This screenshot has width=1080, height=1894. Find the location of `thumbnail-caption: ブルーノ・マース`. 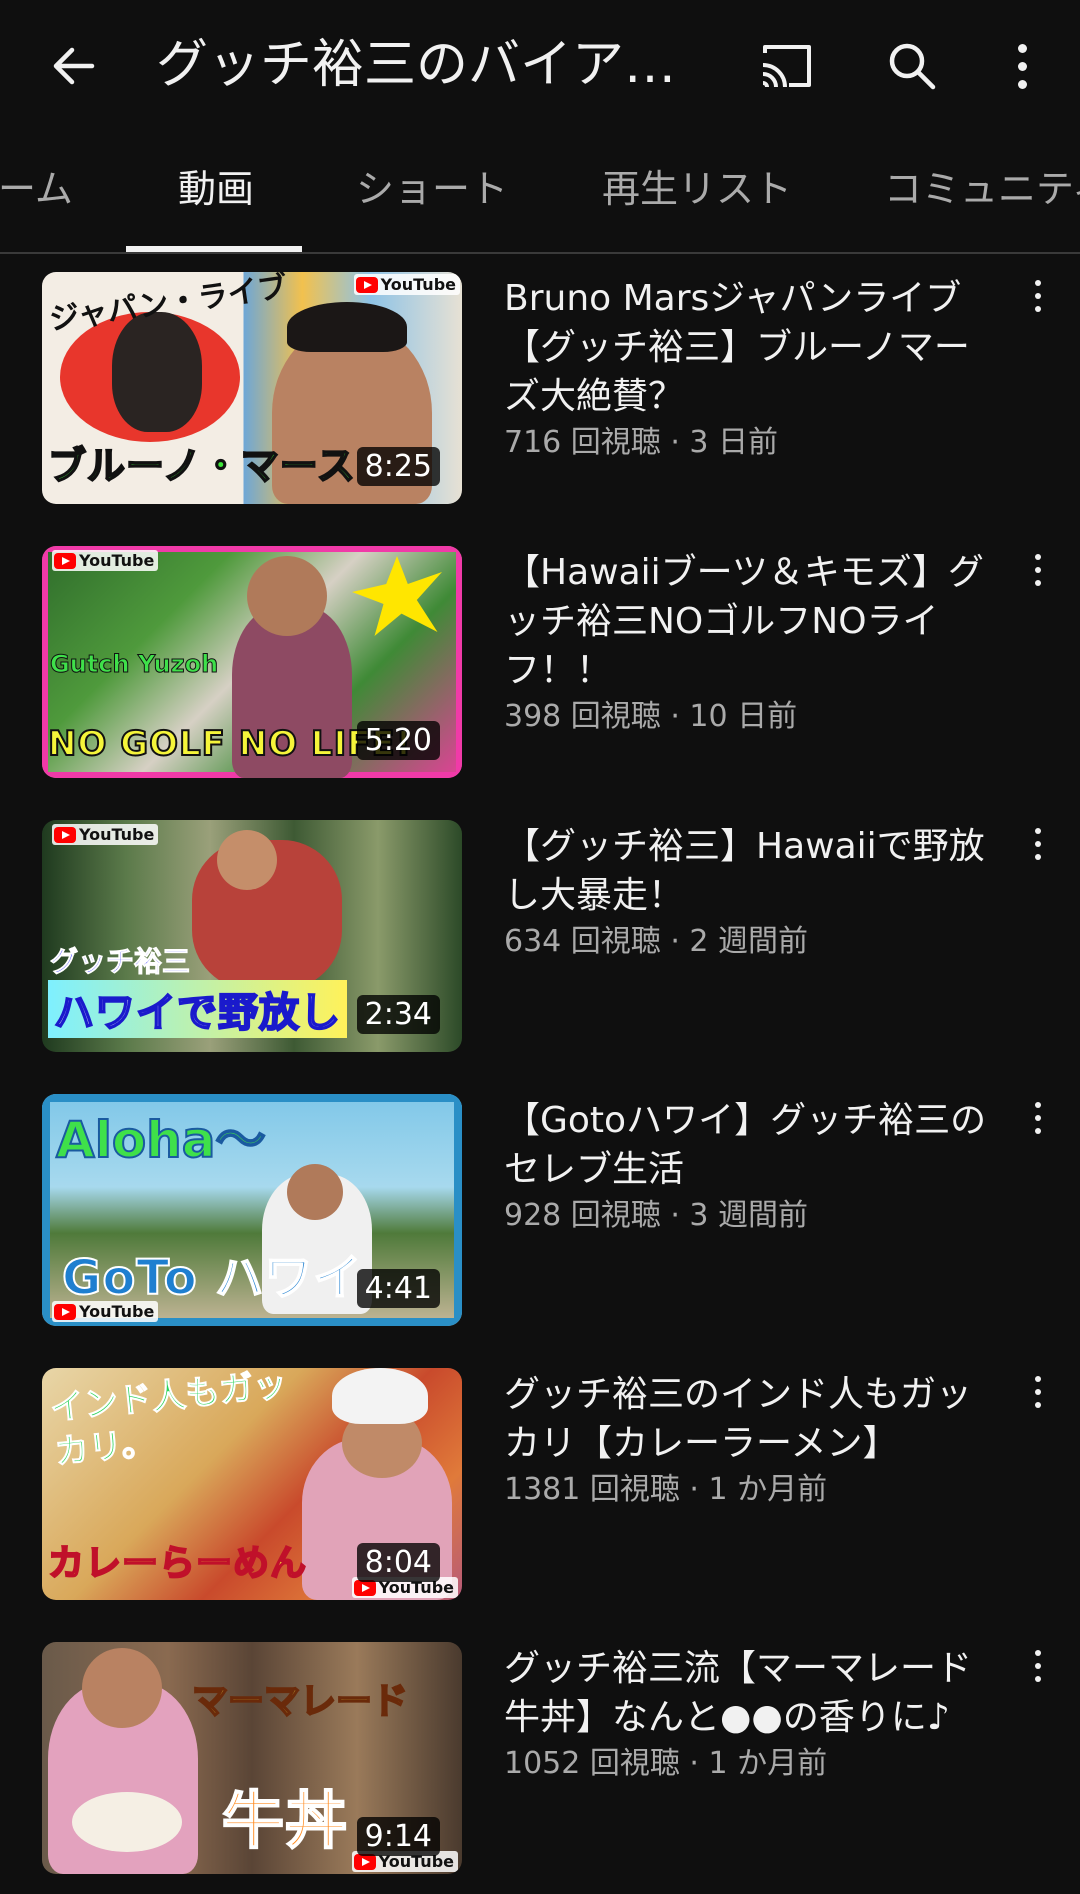

thumbnail-caption: ブルーノ・マース is located at coordinates (201, 466).